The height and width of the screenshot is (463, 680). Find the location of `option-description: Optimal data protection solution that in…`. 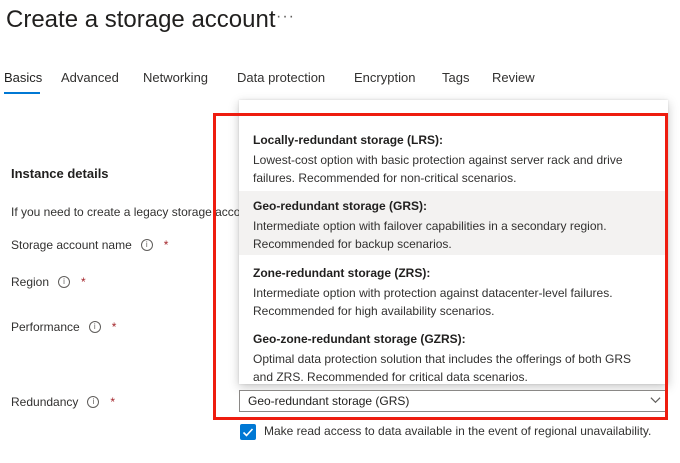

option-description: Optimal data protection solution that in… is located at coordinates (442, 368).